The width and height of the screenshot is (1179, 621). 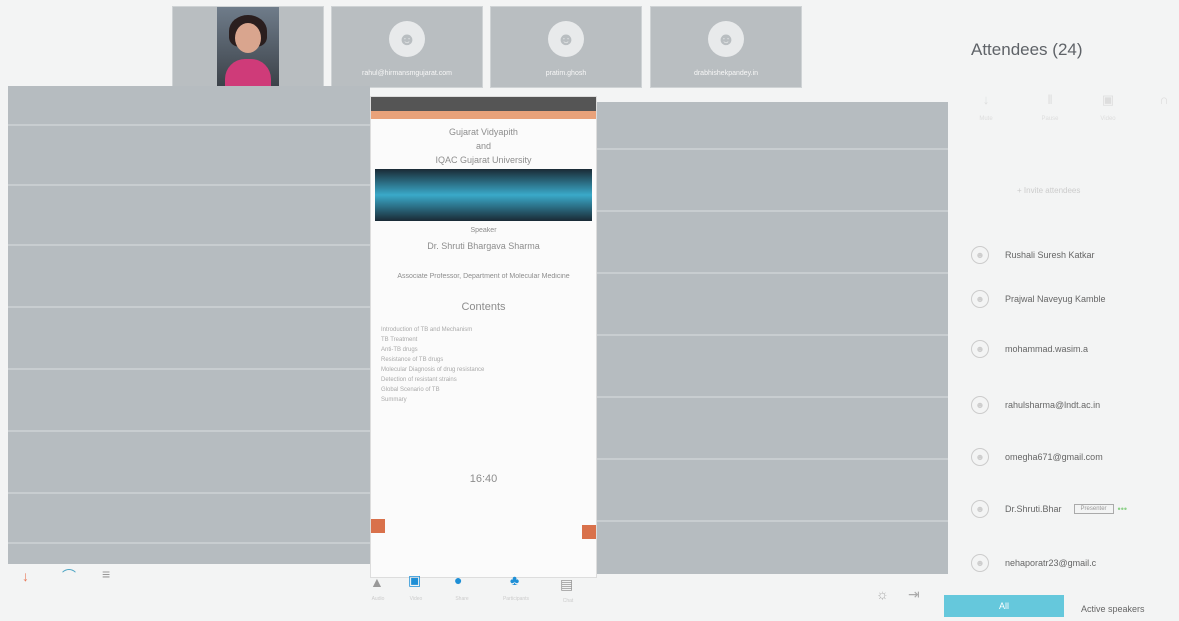 I want to click on accent-bar, so click(x=483, y=115).